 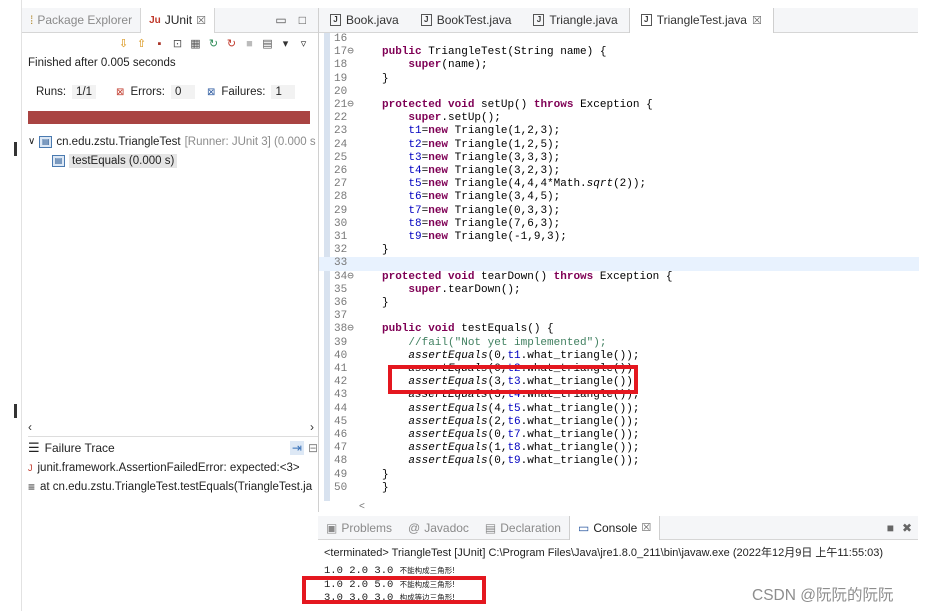 What do you see at coordinates (30, 427) in the screenshot?
I see `scroll-left-icon: ‹` at bounding box center [30, 427].